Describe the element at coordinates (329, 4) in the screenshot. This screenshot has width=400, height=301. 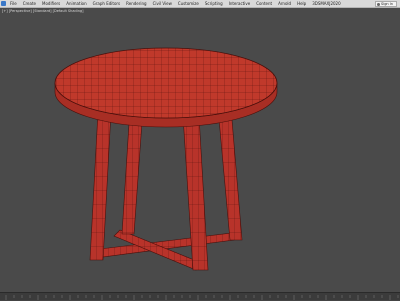
I see `menu-workspace: 3DSMAXJ2020` at that location.